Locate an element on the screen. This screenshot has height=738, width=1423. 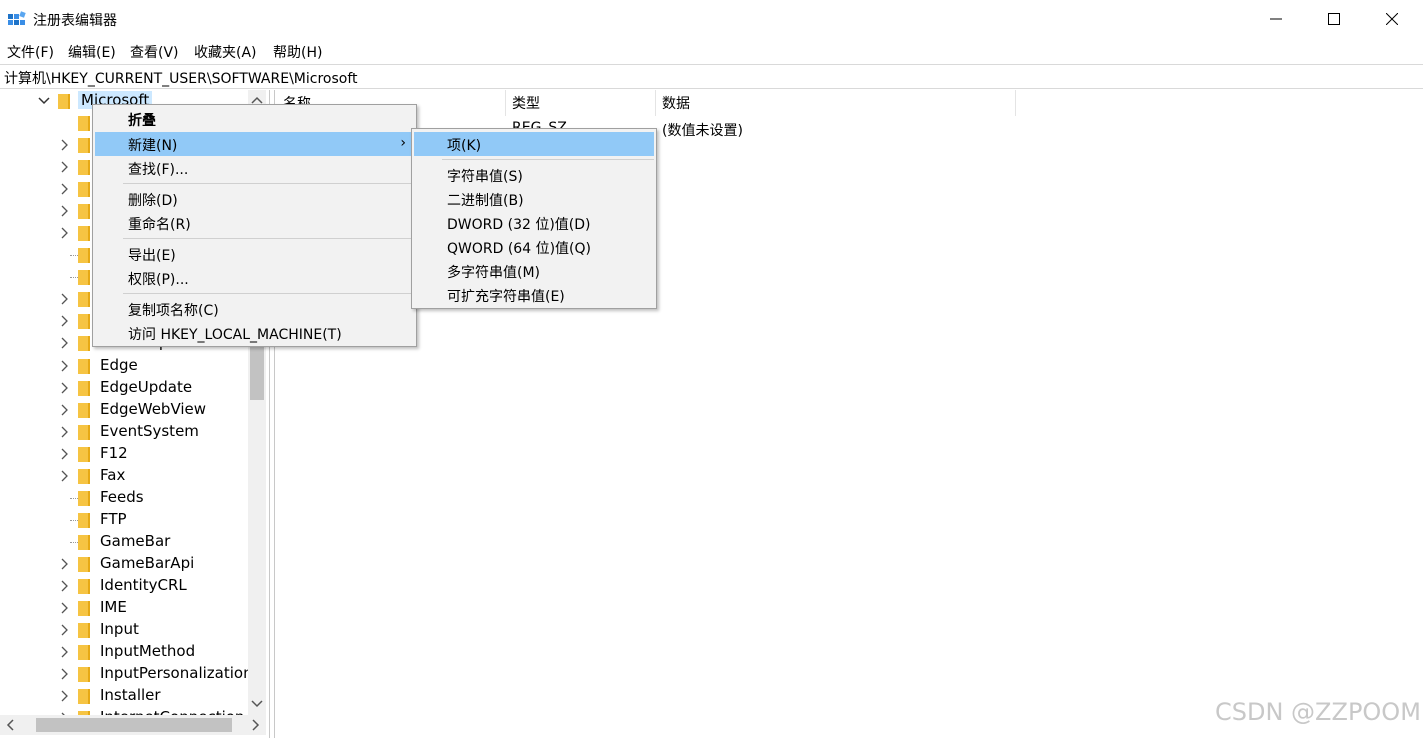
watermark: CSDN @ZZPOOM is located at coordinates (1318, 712).